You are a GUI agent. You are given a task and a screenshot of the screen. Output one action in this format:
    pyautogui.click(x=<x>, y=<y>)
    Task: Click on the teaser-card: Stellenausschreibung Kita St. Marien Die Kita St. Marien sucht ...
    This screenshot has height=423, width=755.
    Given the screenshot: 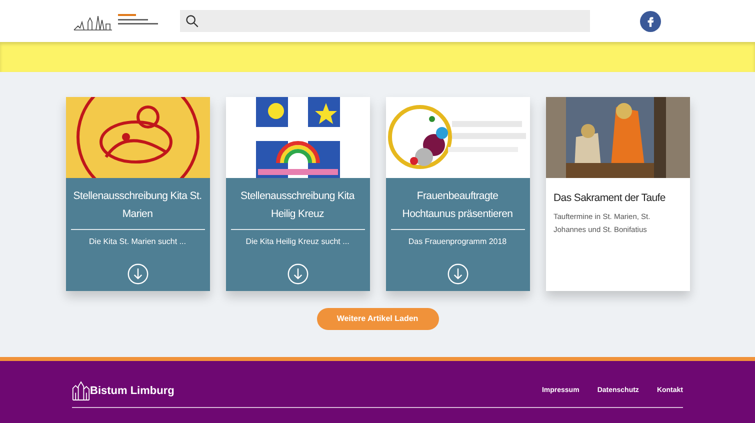 What is the action you would take?
    pyautogui.click(x=138, y=194)
    